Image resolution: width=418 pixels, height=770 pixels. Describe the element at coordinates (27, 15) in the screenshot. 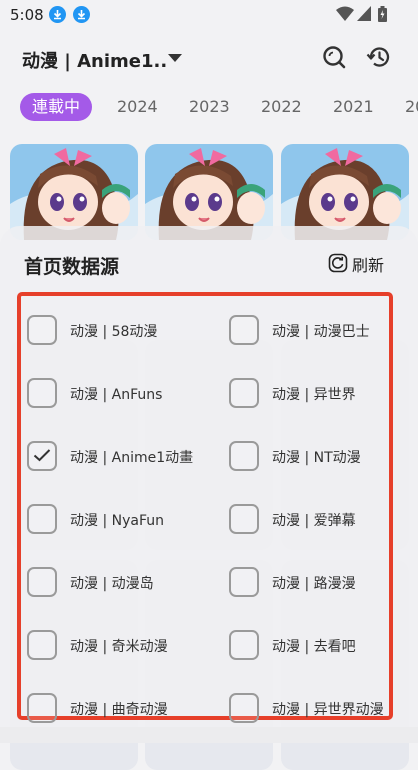

I see `status-time: 5:08` at that location.